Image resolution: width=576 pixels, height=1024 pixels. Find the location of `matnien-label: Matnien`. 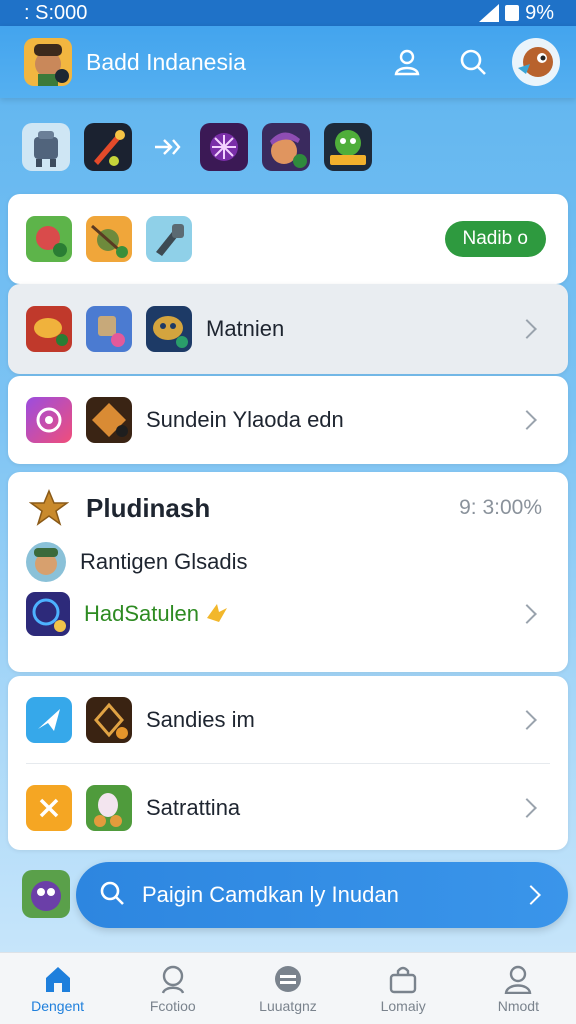

matnien-label: Matnien is located at coordinates (245, 328).